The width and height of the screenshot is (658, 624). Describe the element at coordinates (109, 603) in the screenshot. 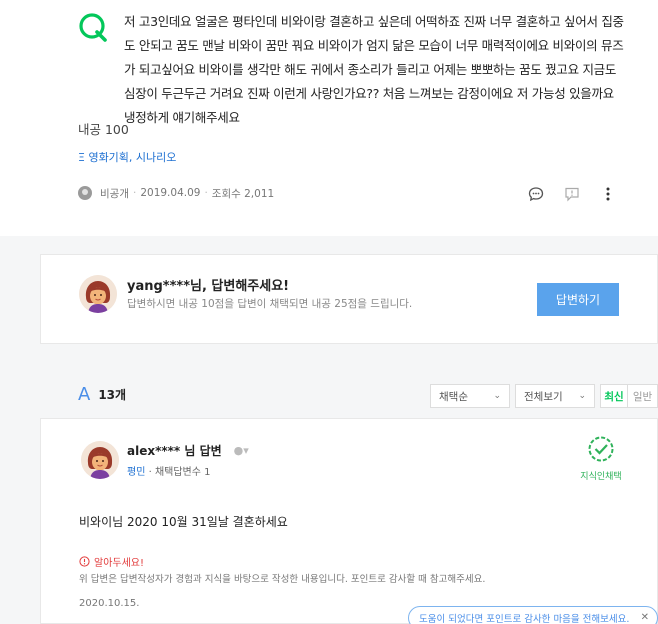

I see `answer-date: 2020.10.15.` at that location.